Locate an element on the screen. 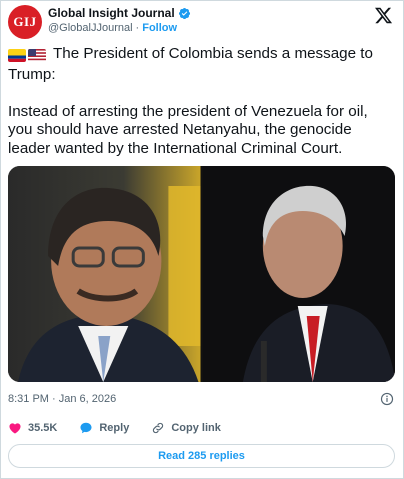 This screenshot has width=404, height=479. reply-label: Reply is located at coordinates (114, 428).